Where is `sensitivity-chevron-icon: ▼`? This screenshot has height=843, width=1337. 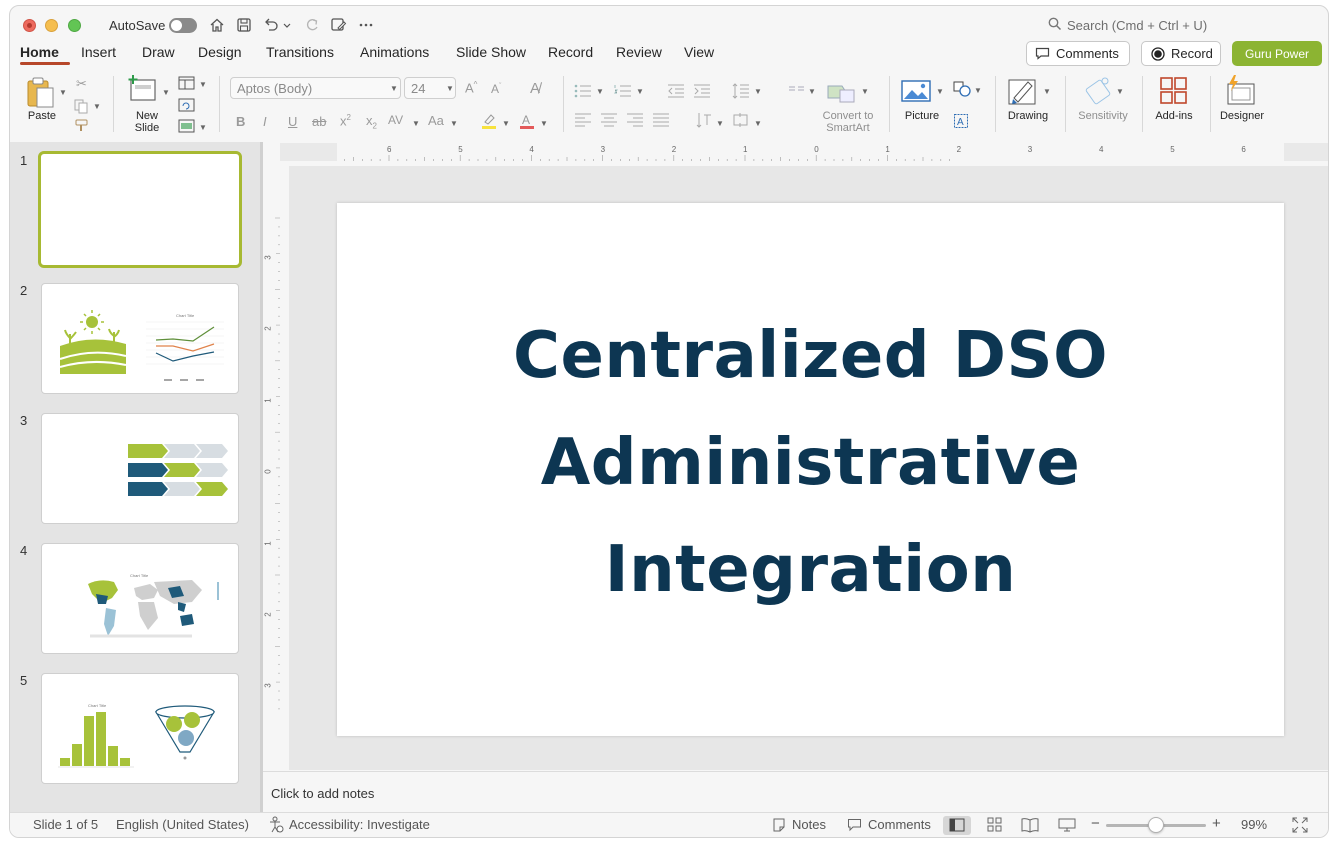 sensitivity-chevron-icon: ▼ is located at coordinates (1120, 91).